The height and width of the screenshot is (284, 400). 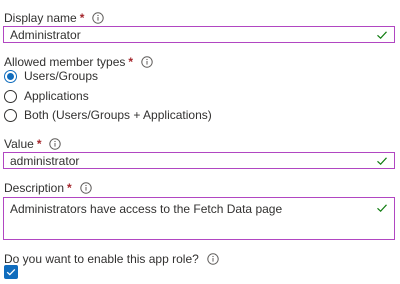 What do you see at coordinates (190, 35) in the screenshot?
I see `display-name-input` at bounding box center [190, 35].